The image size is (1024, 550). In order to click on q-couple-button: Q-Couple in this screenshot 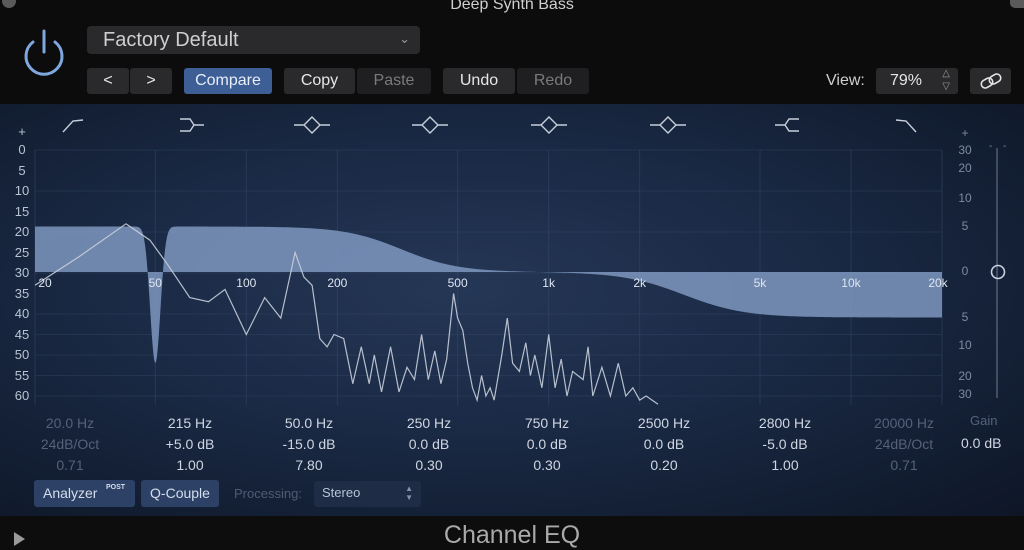, I will do `click(180, 493)`.